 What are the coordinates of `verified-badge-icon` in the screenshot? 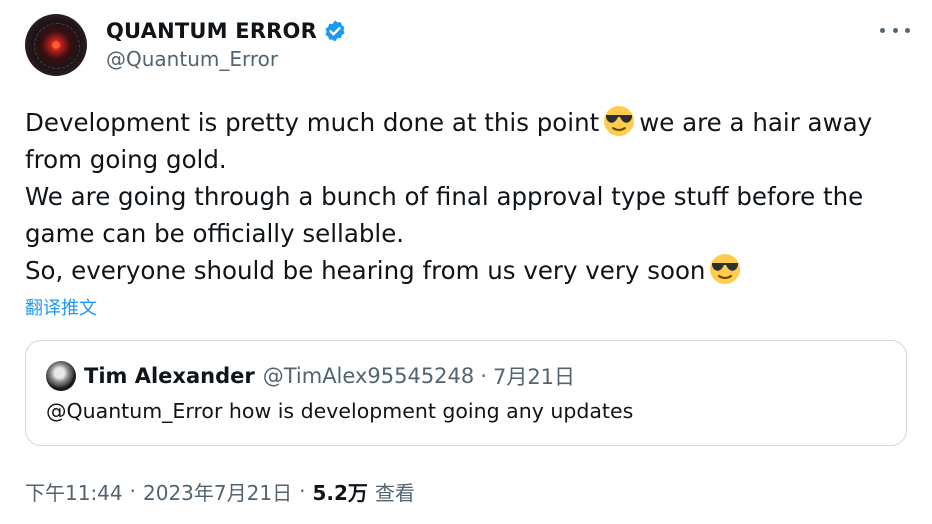 It's located at (335, 31).